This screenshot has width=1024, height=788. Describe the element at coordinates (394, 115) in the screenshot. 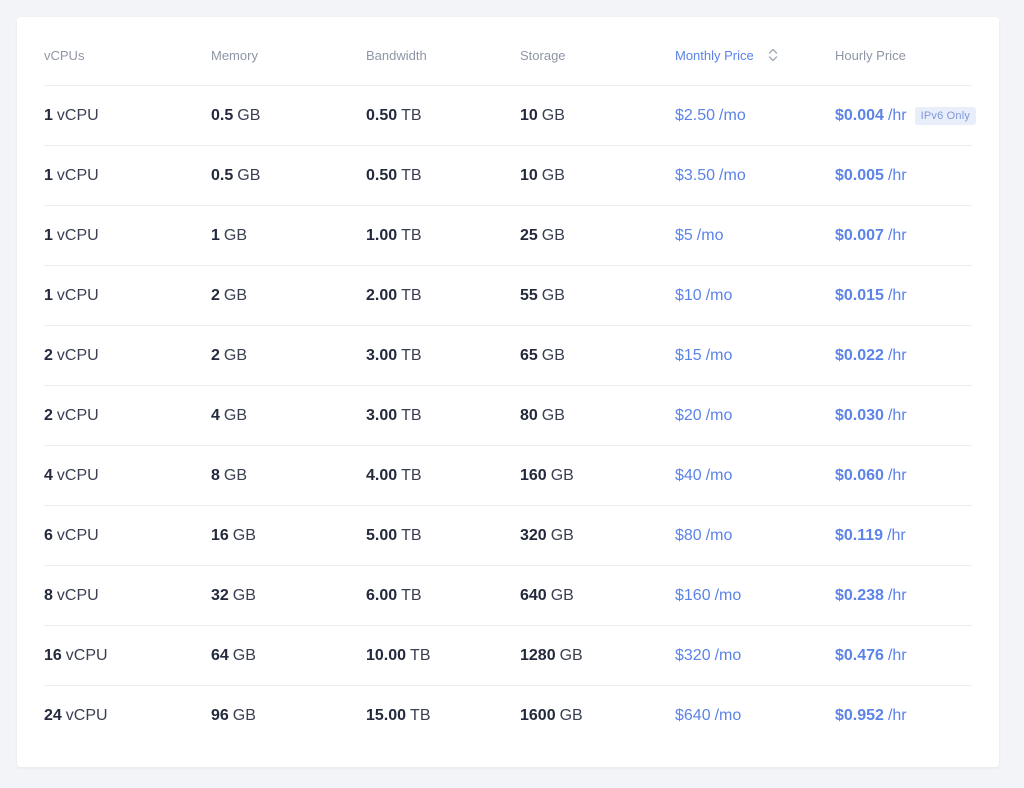

I see `cell-bandwidth: 0.50 TB` at that location.